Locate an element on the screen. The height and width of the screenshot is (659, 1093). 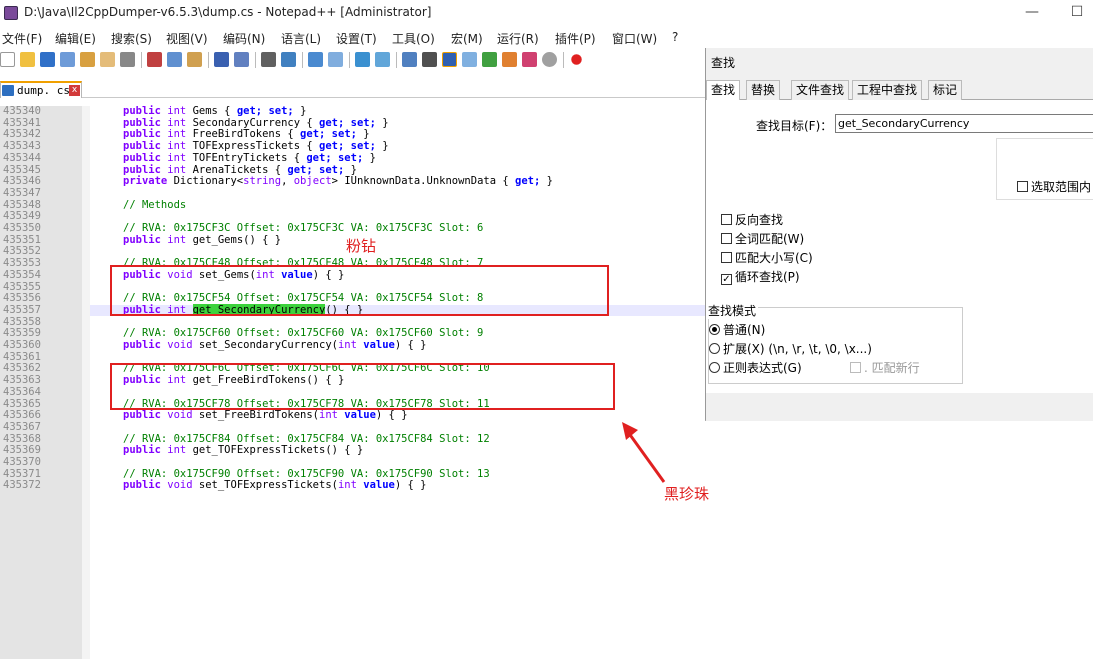
tab-find-in-projects: 工程中查找 is located at coordinates (887, 90).